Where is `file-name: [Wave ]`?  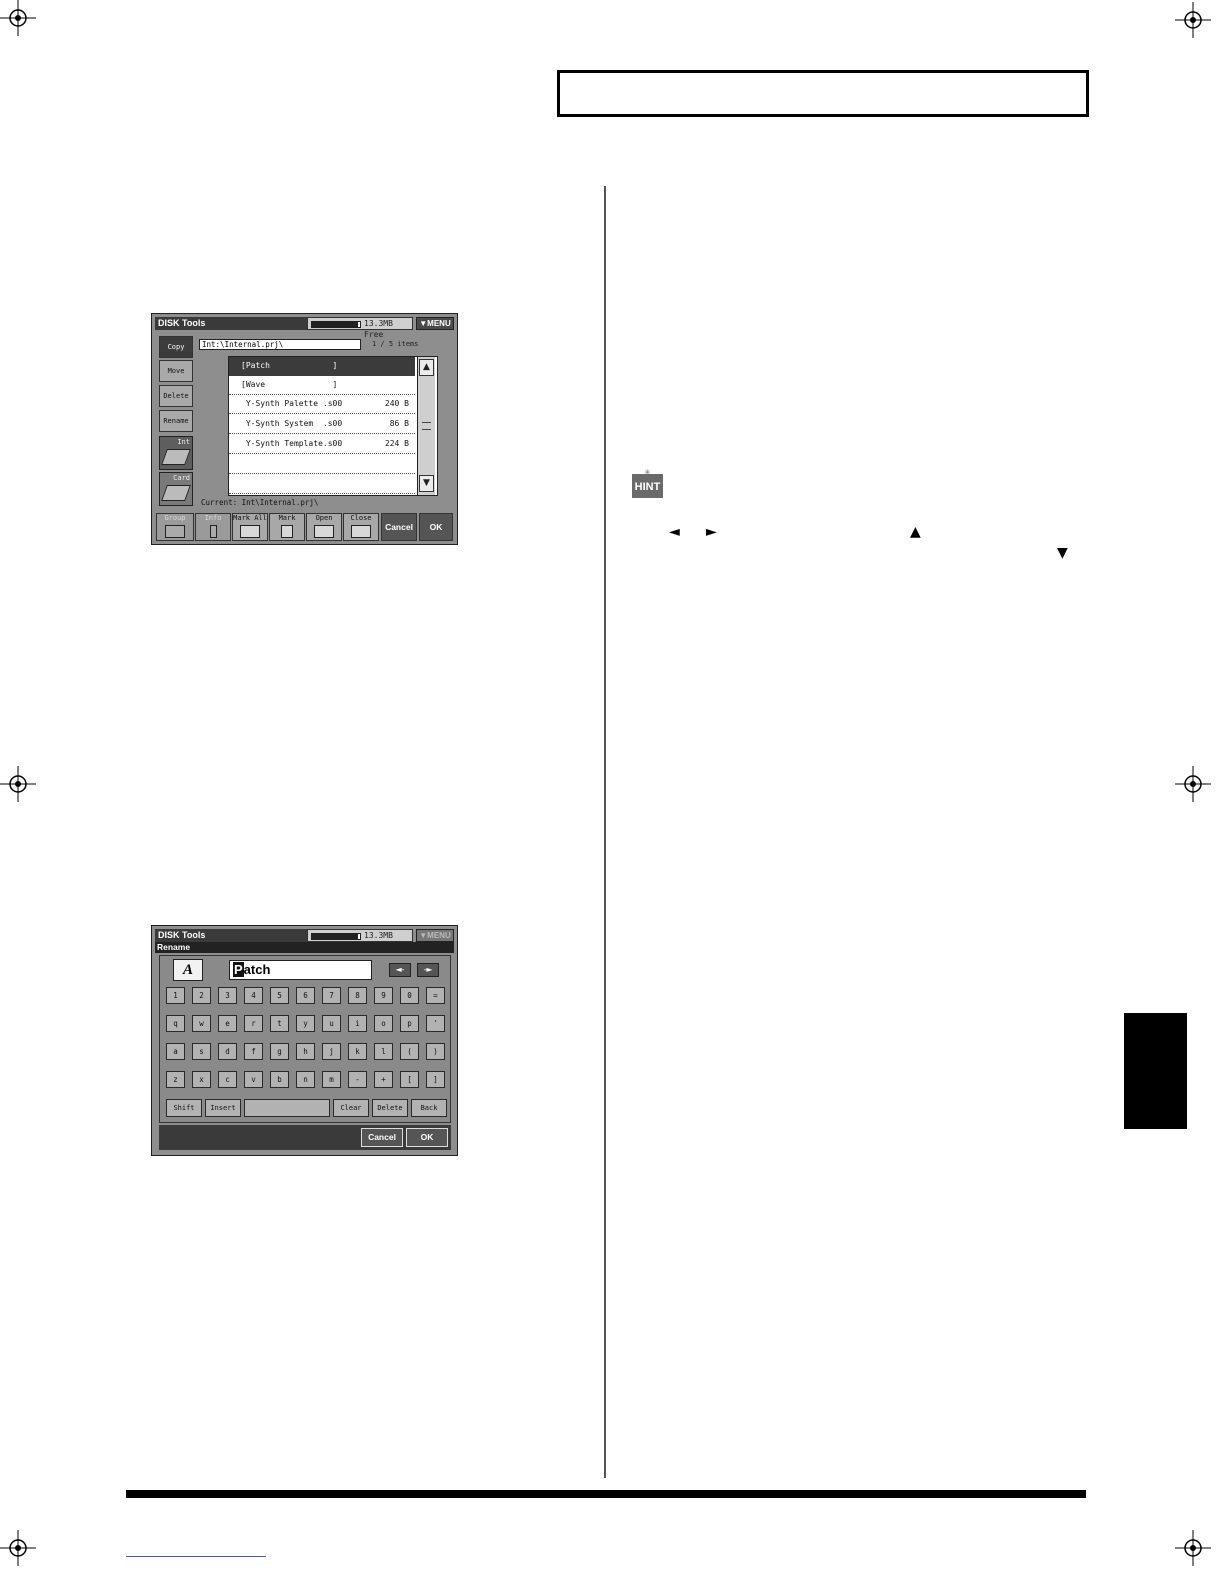
file-name: [Wave ] is located at coordinates (289, 384).